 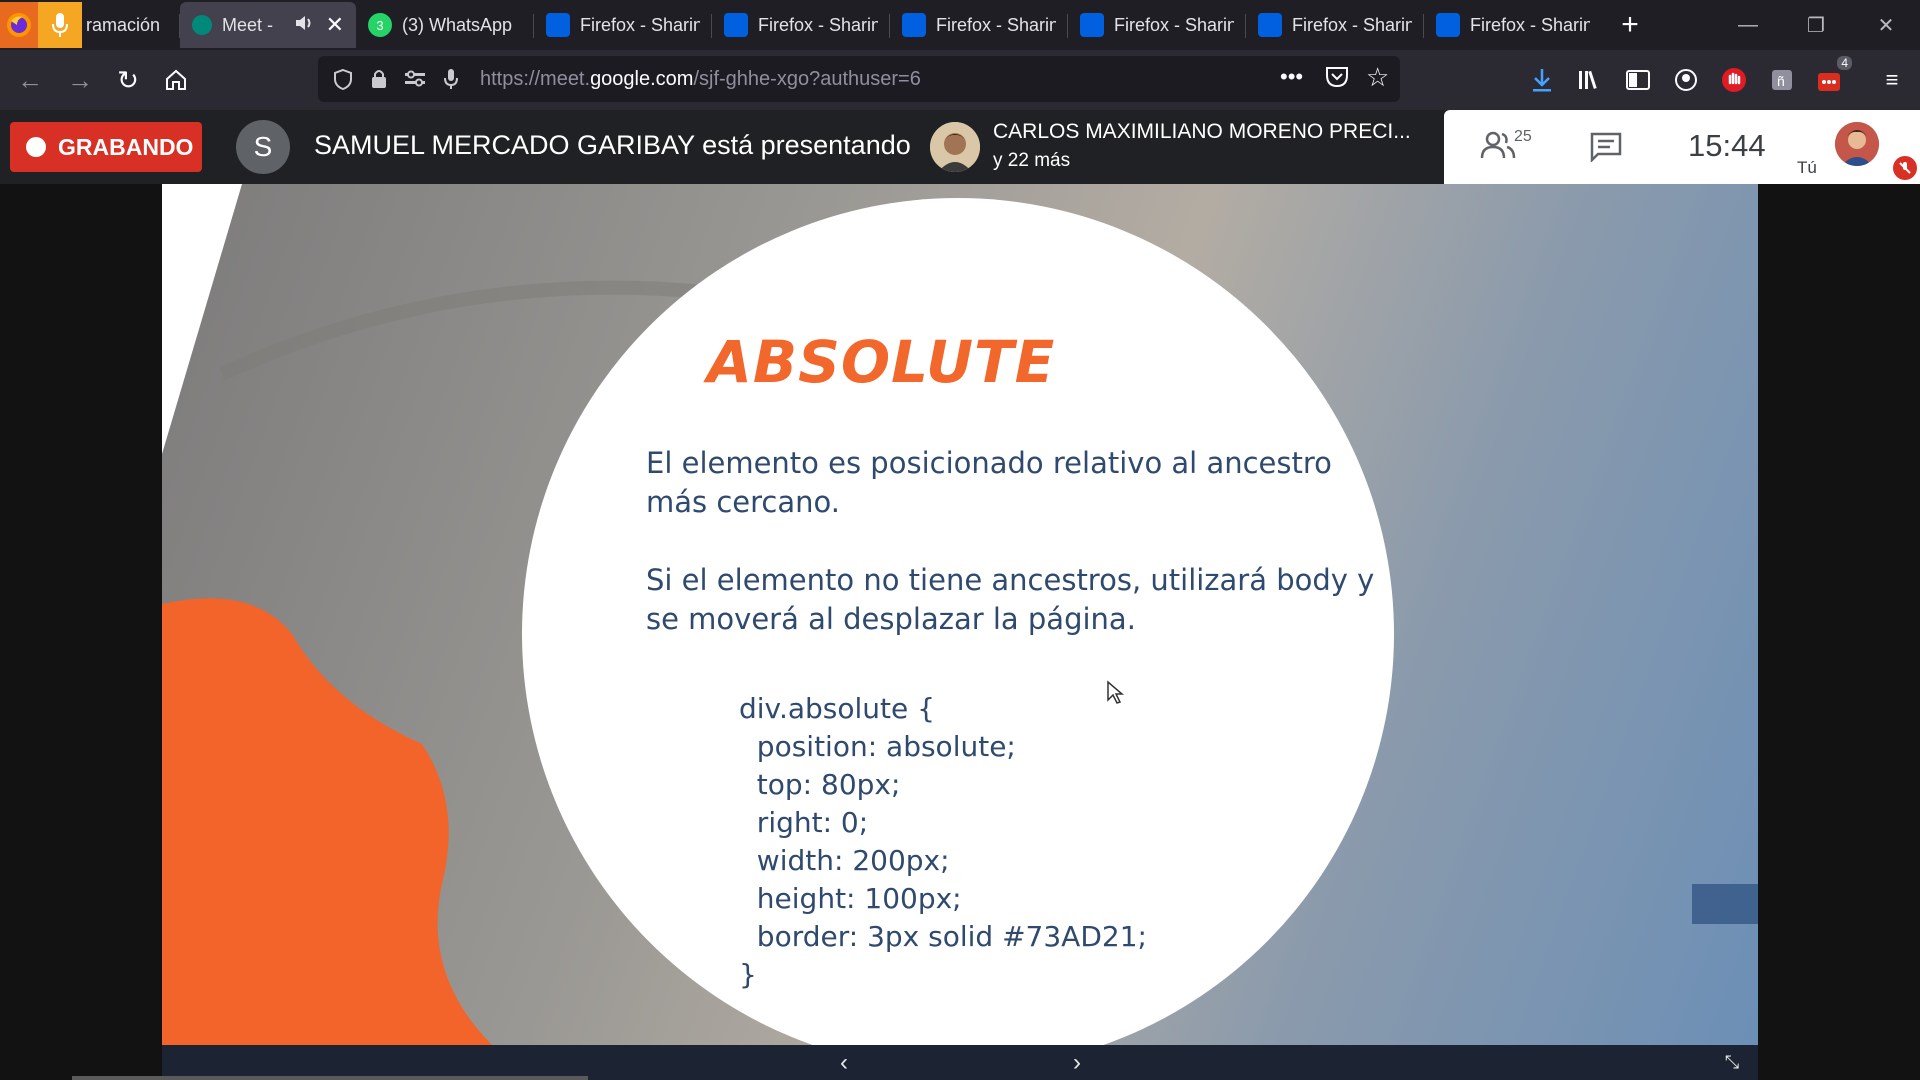 What do you see at coordinates (1590, 80) in the screenshot?
I see `library-icon` at bounding box center [1590, 80].